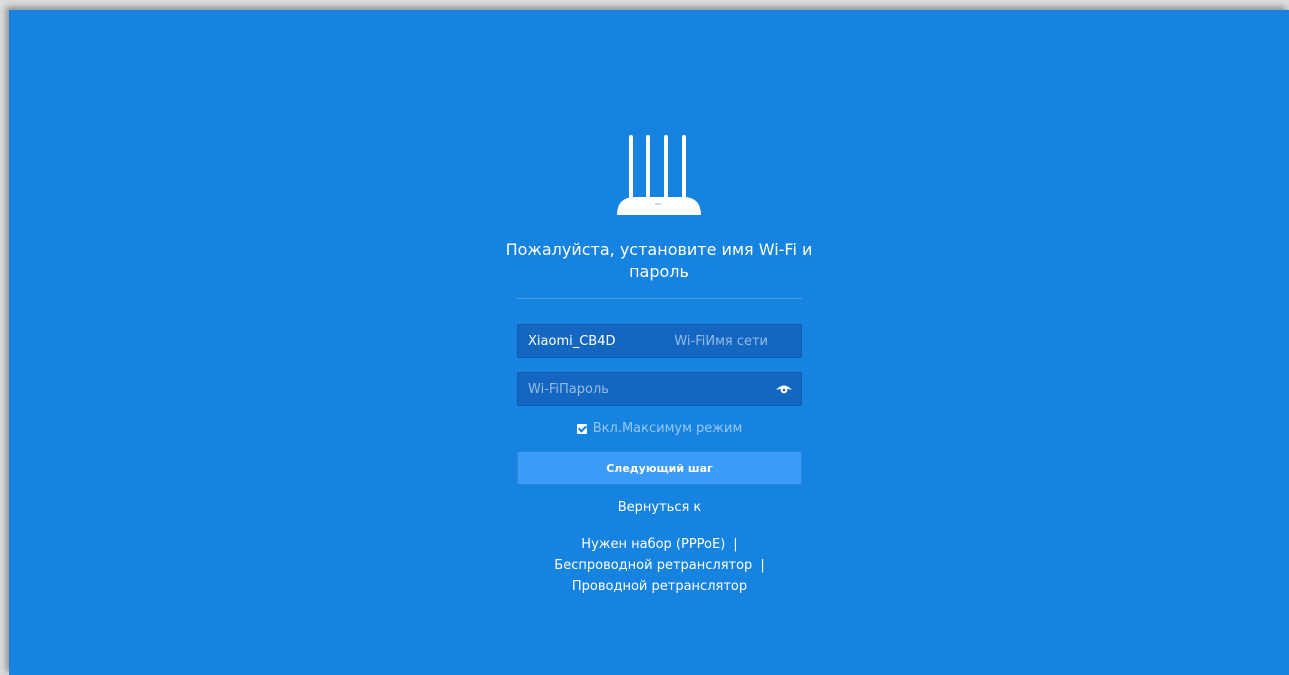 This screenshot has height=675, width=1289. I want to click on alt-link-row: Проводной ретранслятор, so click(659, 586).